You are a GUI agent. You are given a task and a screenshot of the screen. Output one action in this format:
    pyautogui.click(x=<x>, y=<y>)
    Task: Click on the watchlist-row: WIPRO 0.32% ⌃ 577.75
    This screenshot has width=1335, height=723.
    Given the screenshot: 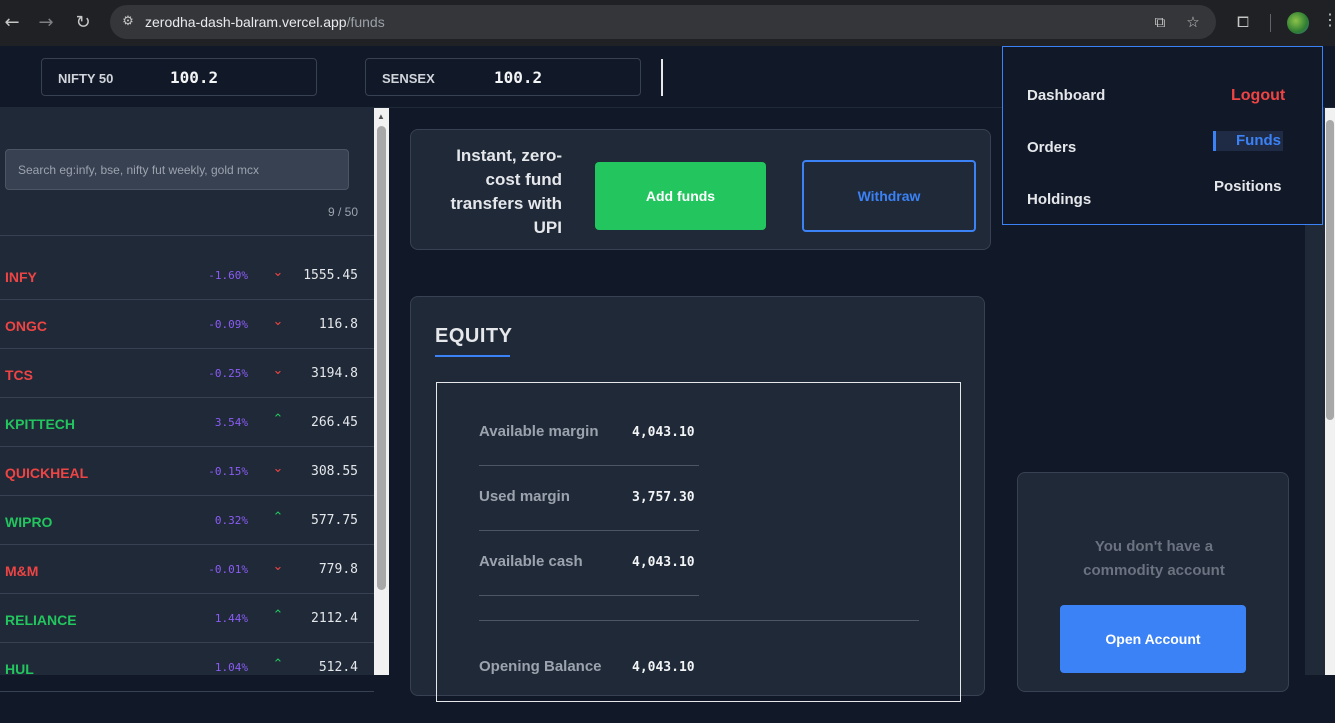 What is the action you would take?
    pyautogui.click(x=187, y=520)
    